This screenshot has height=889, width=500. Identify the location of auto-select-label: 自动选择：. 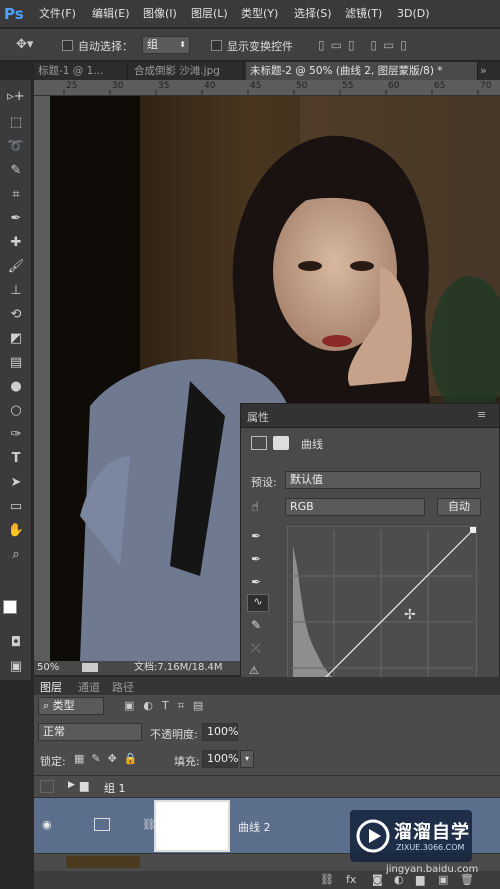
(105, 46).